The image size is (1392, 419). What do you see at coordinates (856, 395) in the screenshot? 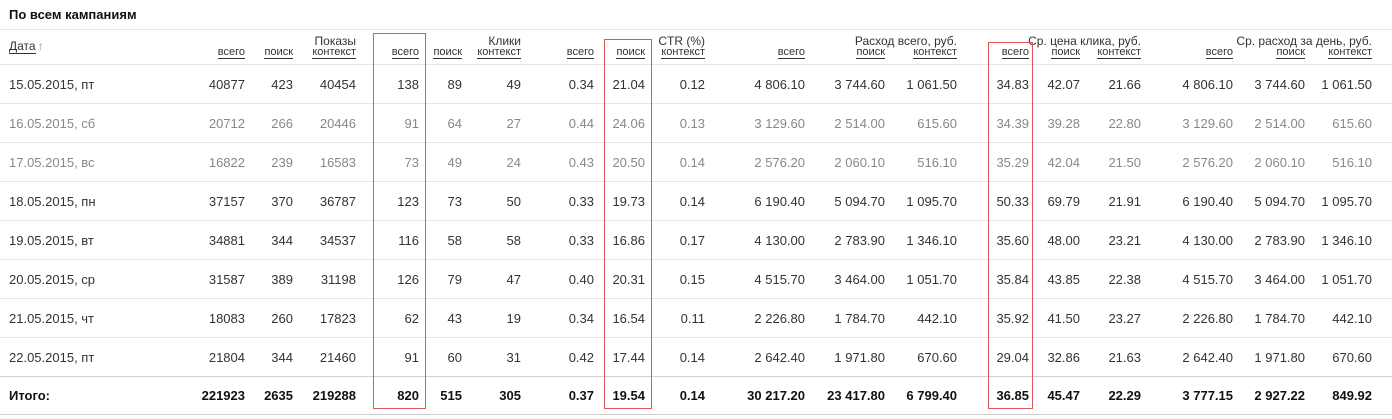
I see `total-spend-search: 23 417.80` at bounding box center [856, 395].